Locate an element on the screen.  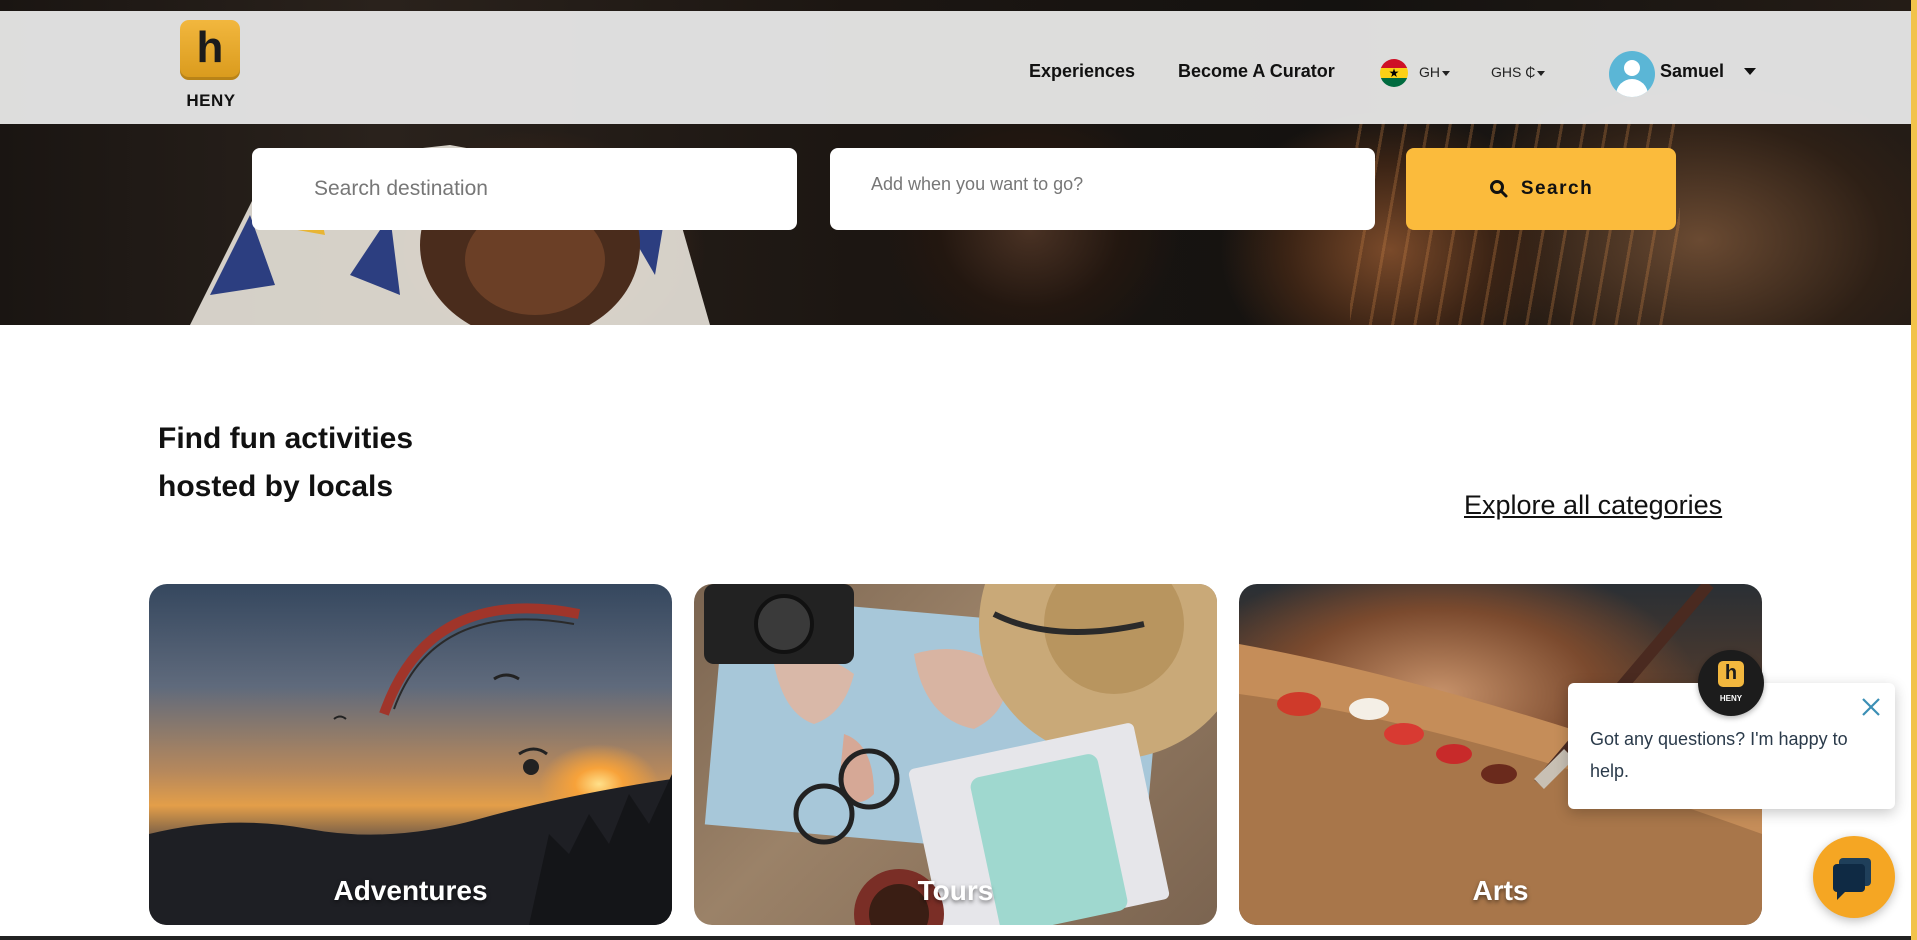
chat-launcher-button is located at coordinates (1854, 877).